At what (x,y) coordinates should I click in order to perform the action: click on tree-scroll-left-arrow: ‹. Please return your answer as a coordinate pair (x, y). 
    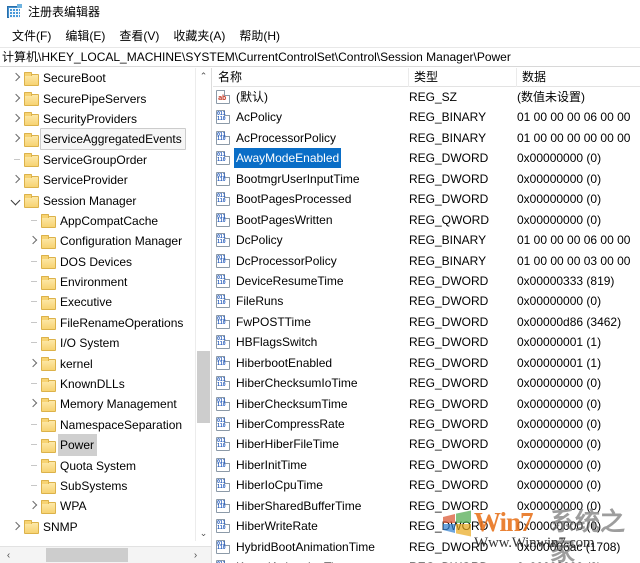
    Looking at the image, I should click on (8, 555).